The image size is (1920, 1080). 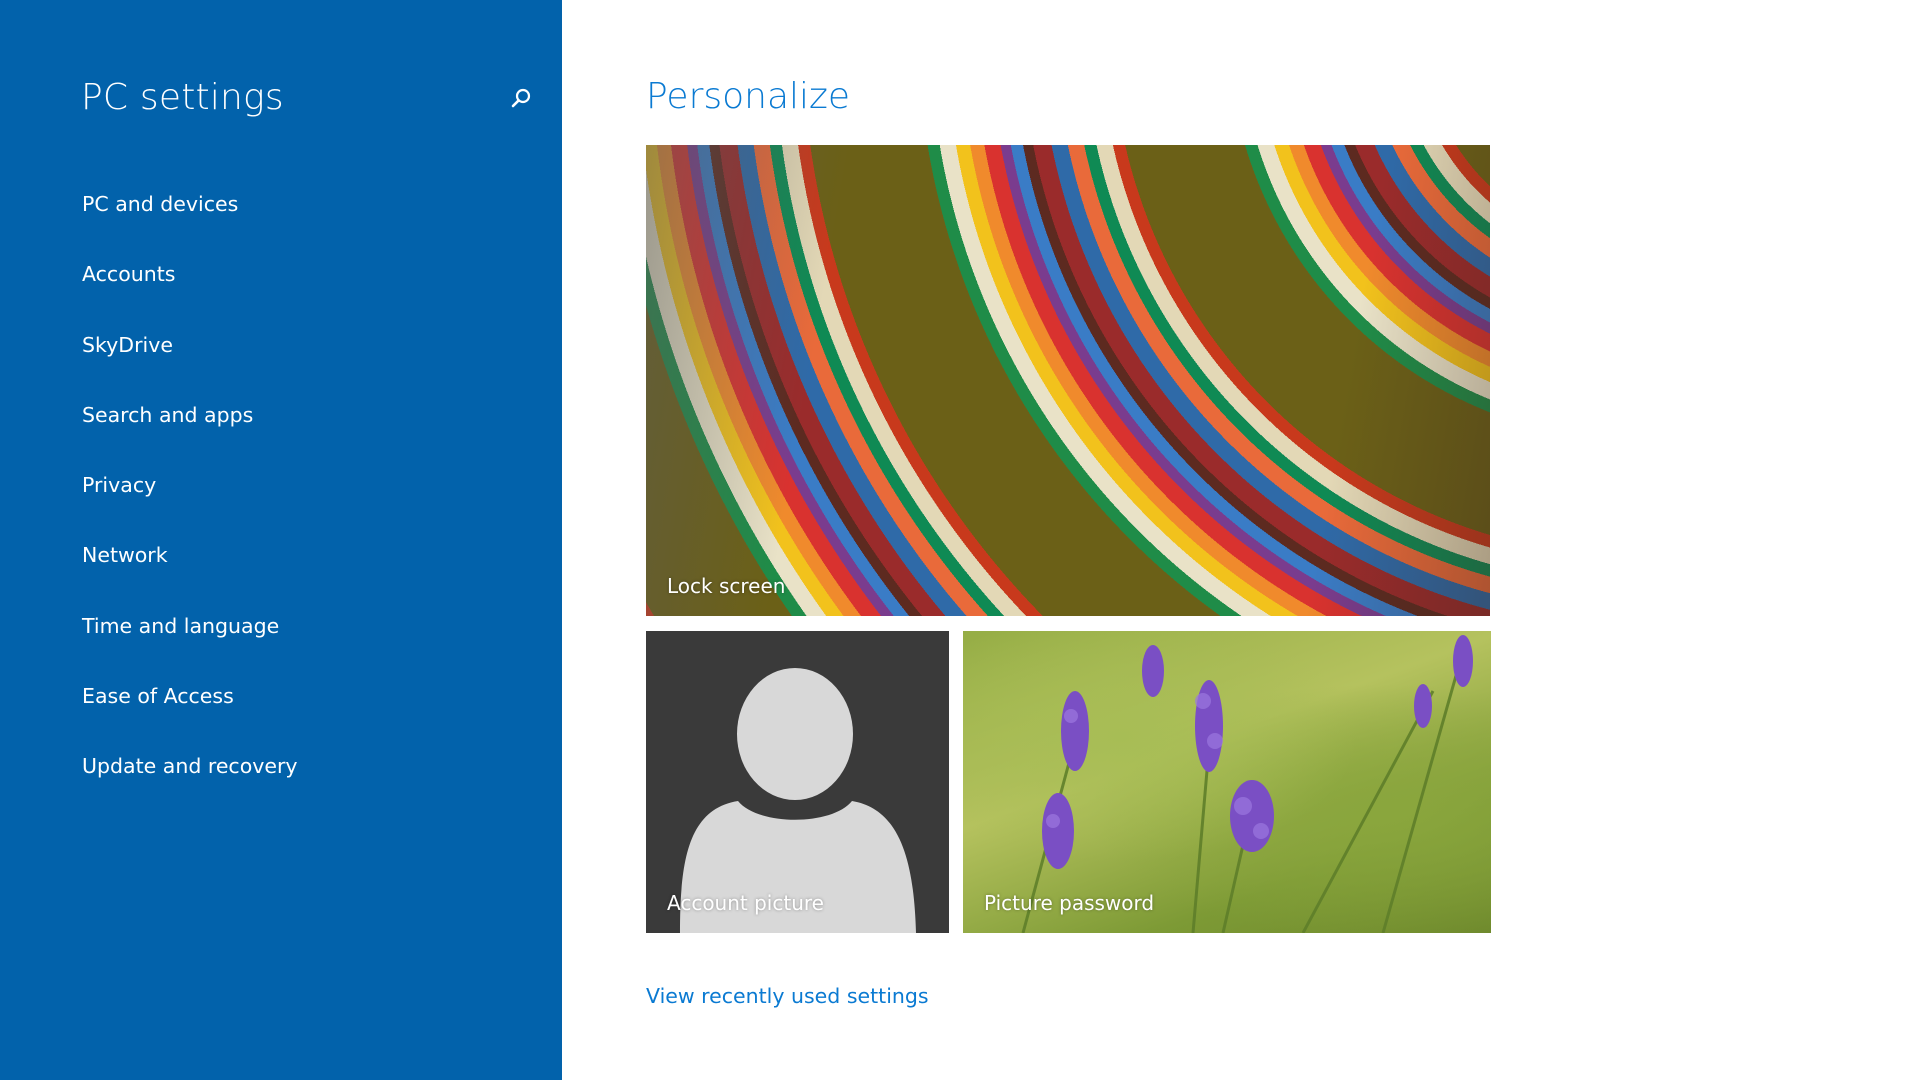 What do you see at coordinates (1069, 903) in the screenshot?
I see `picture-password-label: Picture password` at bounding box center [1069, 903].